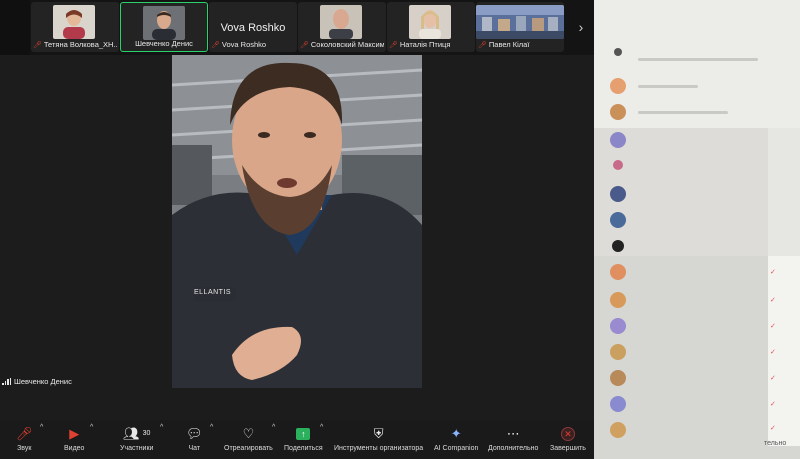 The image size is (800, 459). I want to click on participant-tile: Vova Roshko 🎤︎ Vova Roshko, so click(253, 27).